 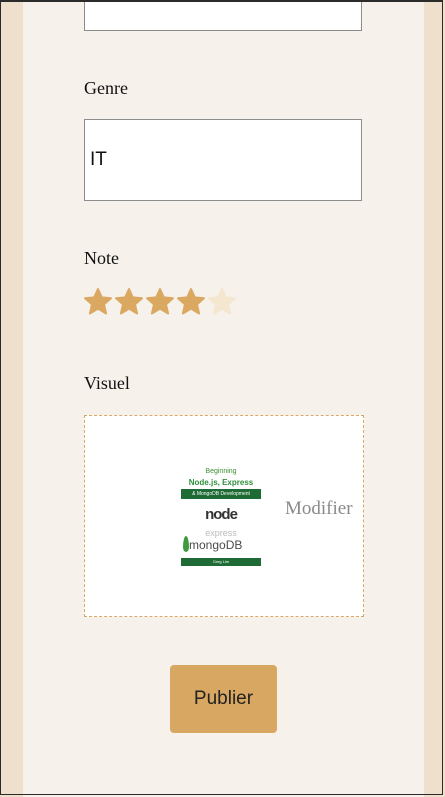 What do you see at coordinates (221, 471) in the screenshot?
I see `cover-line1: Beginning` at bounding box center [221, 471].